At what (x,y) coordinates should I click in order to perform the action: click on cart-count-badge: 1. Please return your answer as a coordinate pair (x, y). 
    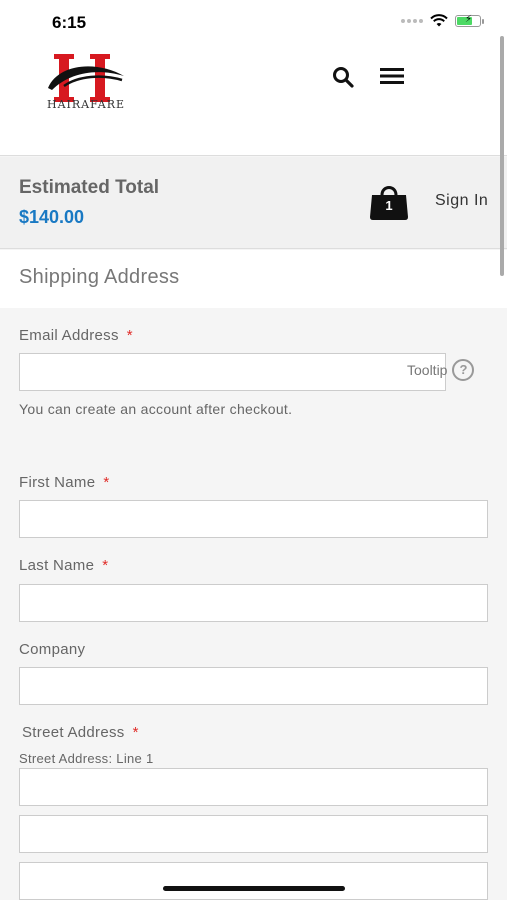
    Looking at the image, I should click on (389, 205).